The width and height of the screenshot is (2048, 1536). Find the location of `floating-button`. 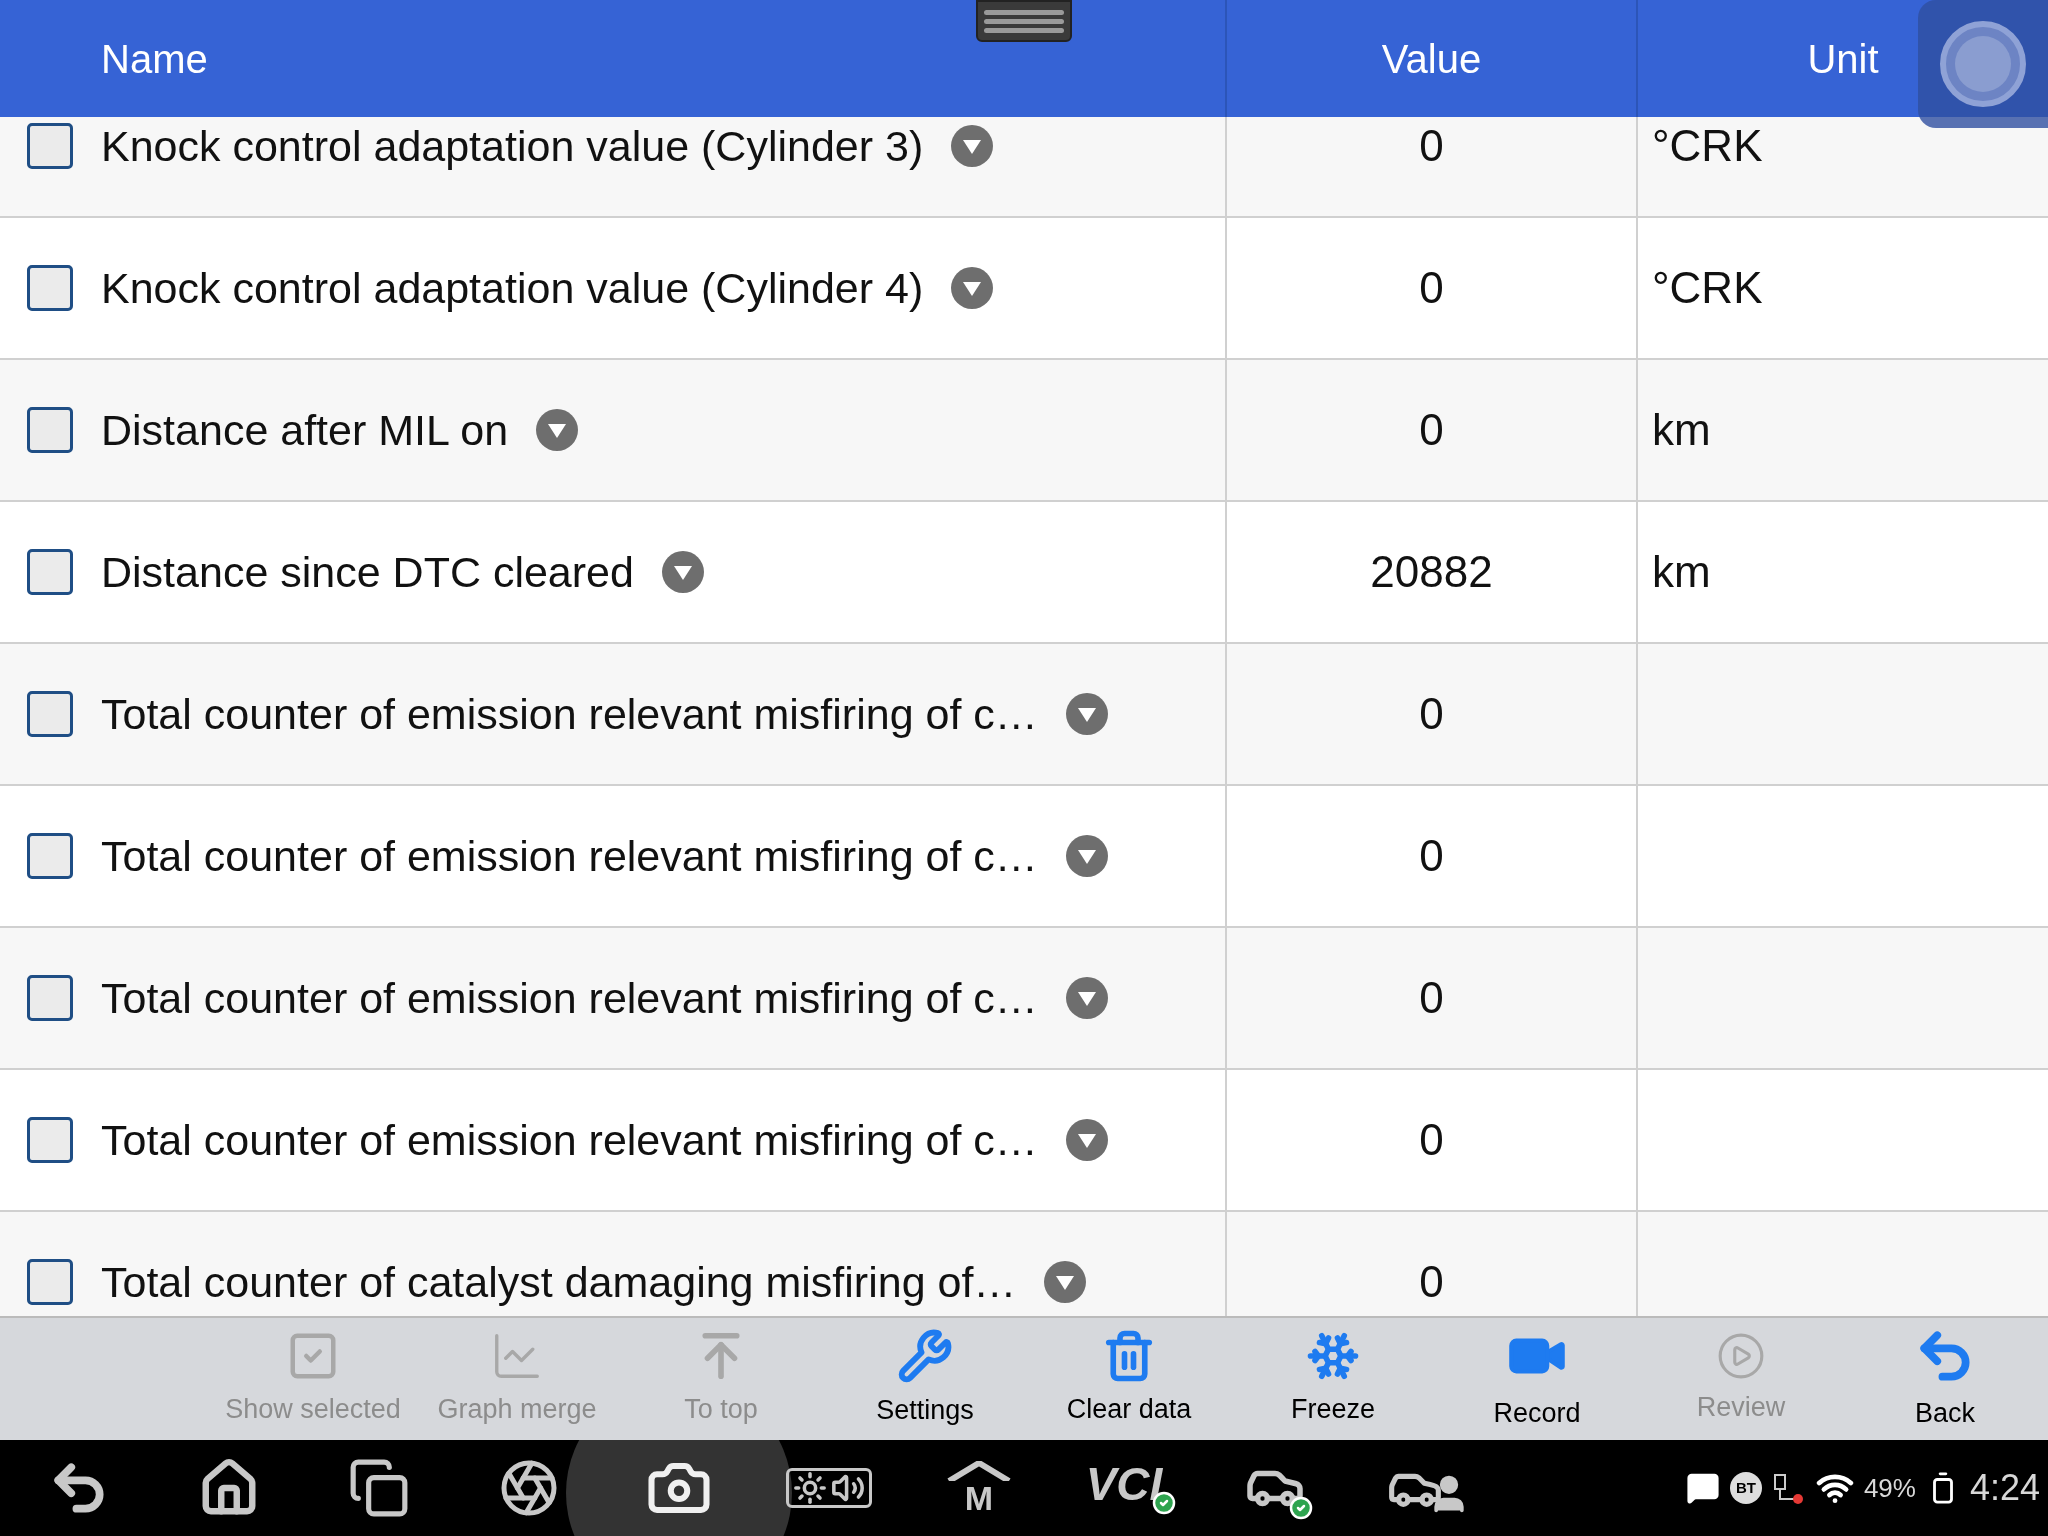

floating-button is located at coordinates (1983, 64).